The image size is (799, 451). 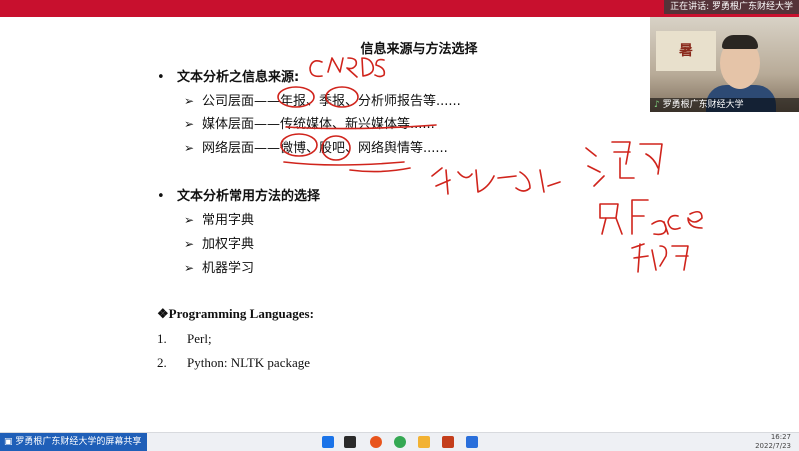 I want to click on circle-weibo, so click(x=299, y=145).